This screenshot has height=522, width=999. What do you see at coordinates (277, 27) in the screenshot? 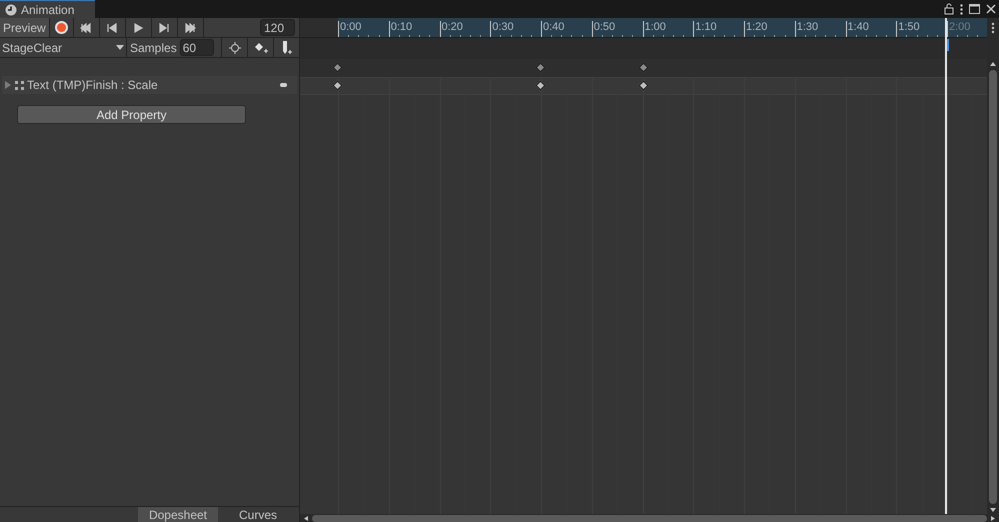
I see `frame-field: 120` at bounding box center [277, 27].